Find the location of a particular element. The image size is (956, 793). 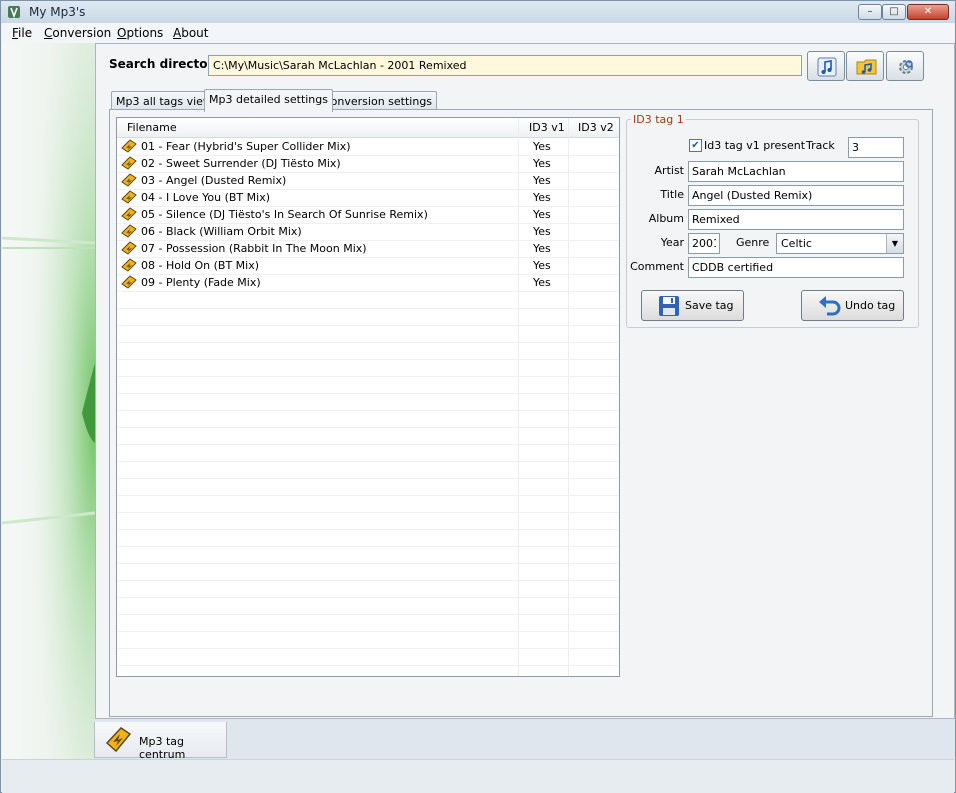

tab-conversion-settings: Conversion settings is located at coordinates (378, 101).